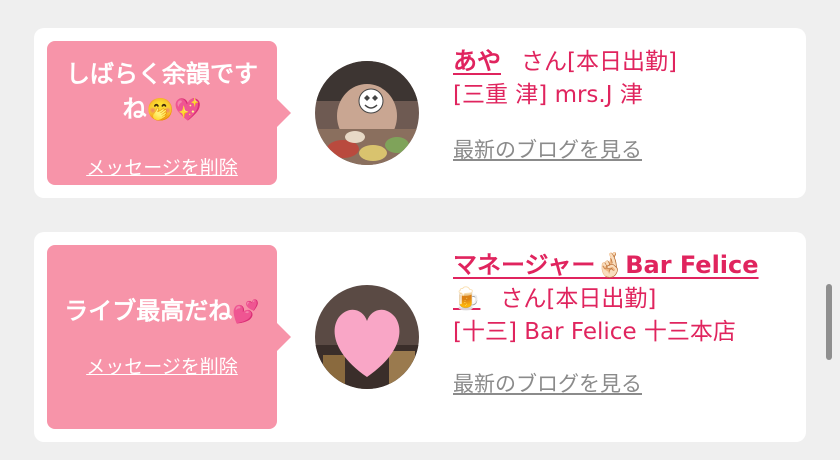 The width and height of the screenshot is (840, 460). I want to click on name-line: マネージャー🤞🏻Bar Felice, so click(606, 266).